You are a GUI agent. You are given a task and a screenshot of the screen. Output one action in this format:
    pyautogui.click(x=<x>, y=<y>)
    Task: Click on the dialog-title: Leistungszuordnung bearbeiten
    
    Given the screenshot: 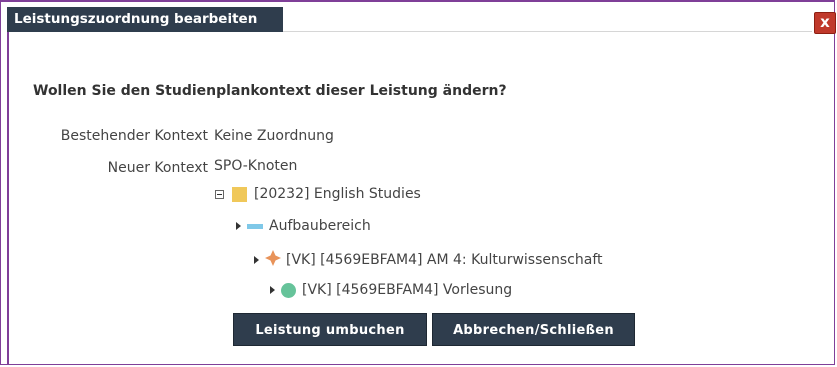 What is the action you would take?
    pyautogui.click(x=145, y=19)
    